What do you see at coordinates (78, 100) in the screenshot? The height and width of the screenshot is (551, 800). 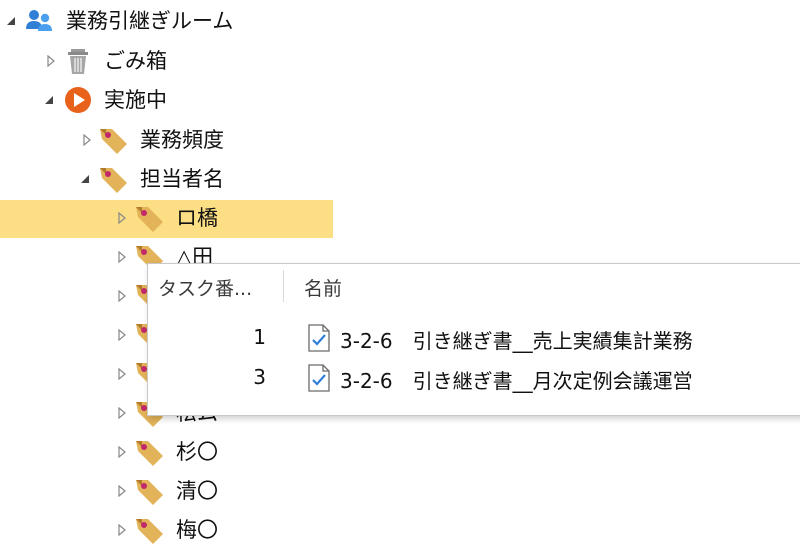 I see `play-circle-icon` at bounding box center [78, 100].